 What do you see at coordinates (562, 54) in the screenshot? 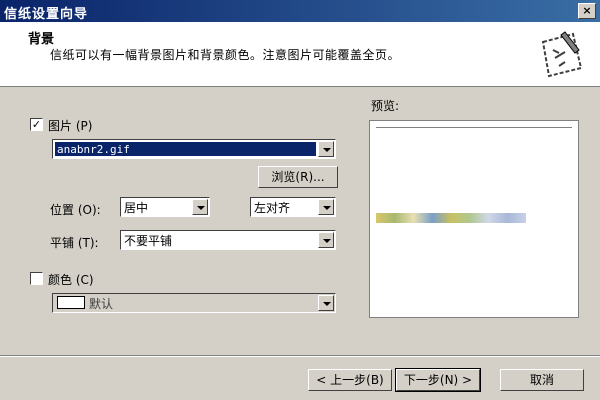
I see `stationery-wizard-icon` at bounding box center [562, 54].